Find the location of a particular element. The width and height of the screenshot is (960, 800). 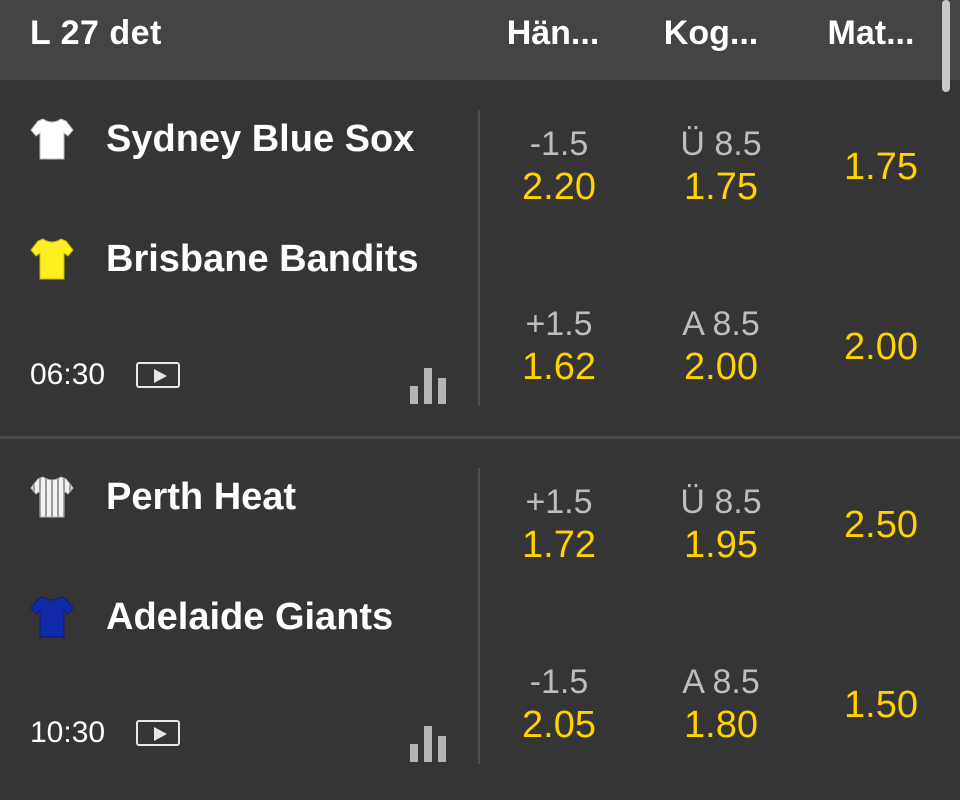

odds-button-match-away: 2.00 is located at coordinates (881, 347).